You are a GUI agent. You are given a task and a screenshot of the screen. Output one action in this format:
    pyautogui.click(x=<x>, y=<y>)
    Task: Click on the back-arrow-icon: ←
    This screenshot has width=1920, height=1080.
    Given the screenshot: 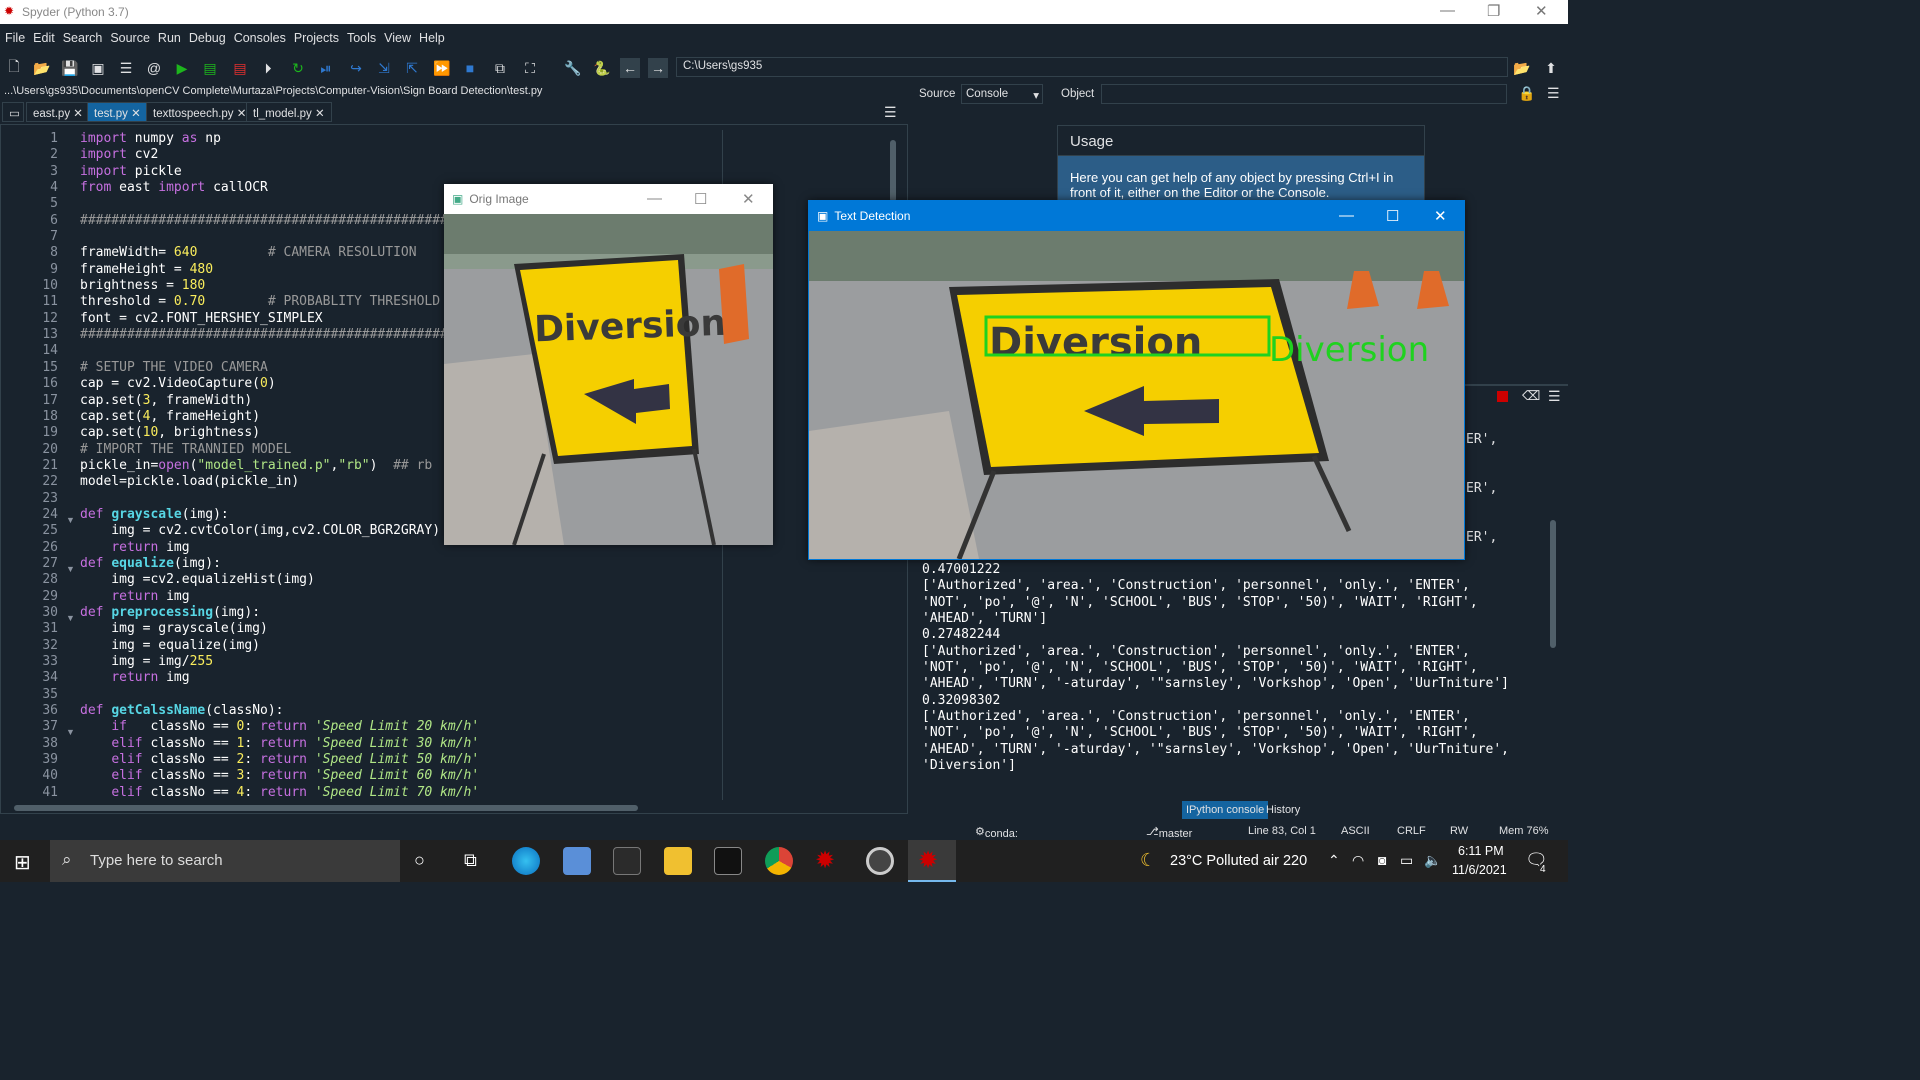 What is the action you would take?
    pyautogui.click(x=630, y=68)
    